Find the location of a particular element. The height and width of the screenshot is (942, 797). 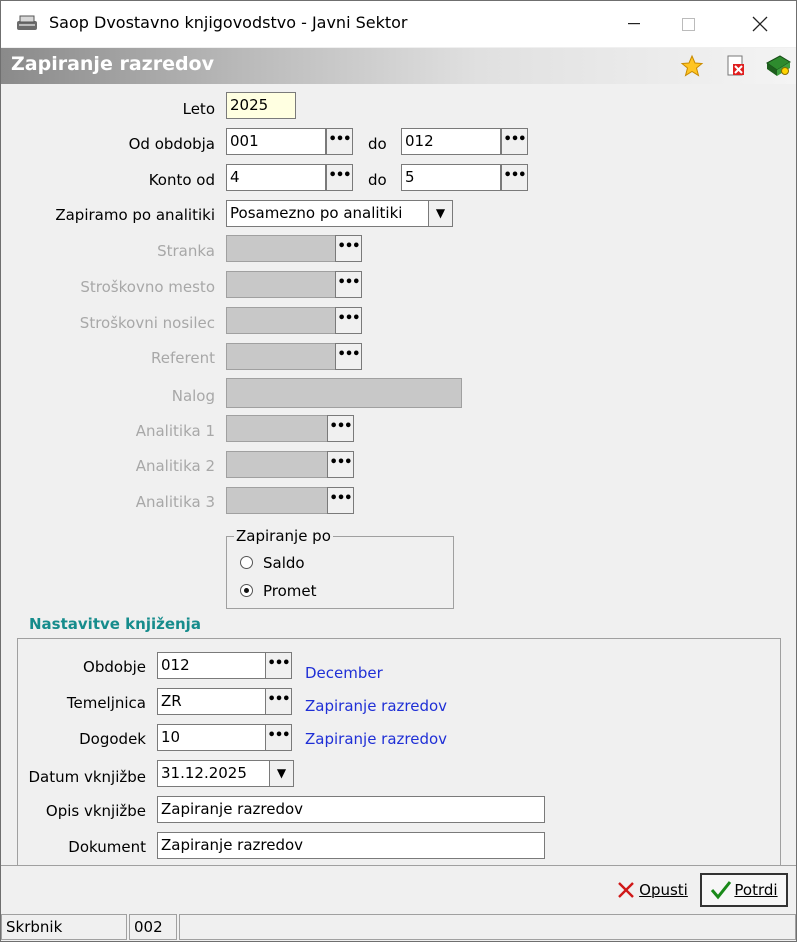

potrdi-button: Potrdi is located at coordinates (744, 890).